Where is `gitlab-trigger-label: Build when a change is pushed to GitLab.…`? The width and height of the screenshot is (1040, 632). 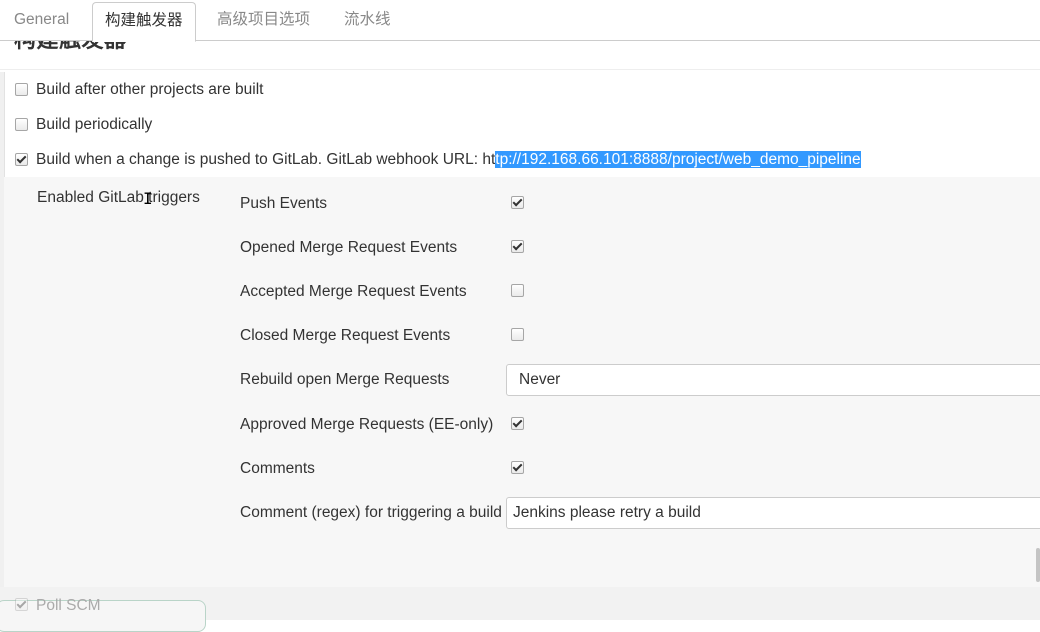
gitlab-trigger-label: Build when a change is pushed to GitLab.… is located at coordinates (448, 160).